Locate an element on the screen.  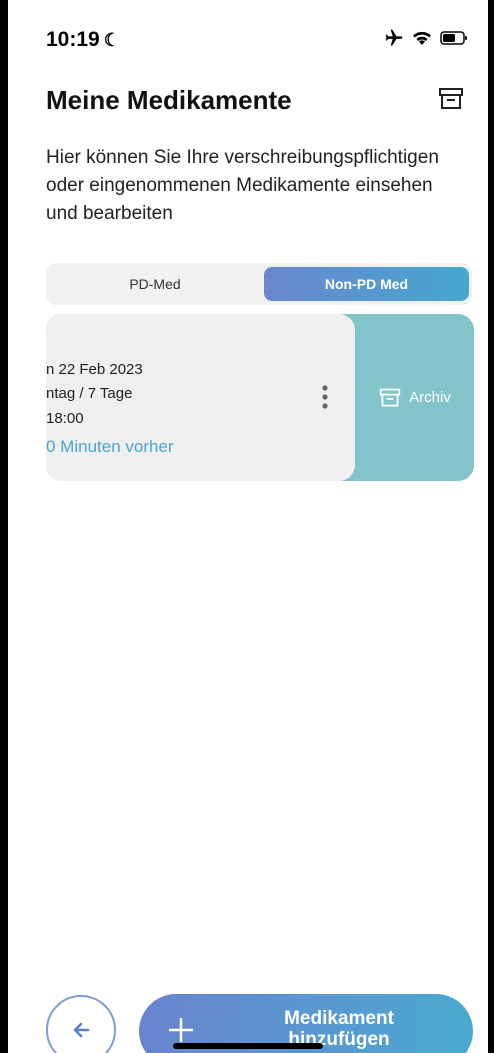
med-type-segmented-control: PD-Med Non-PD Med is located at coordinates (259, 284).